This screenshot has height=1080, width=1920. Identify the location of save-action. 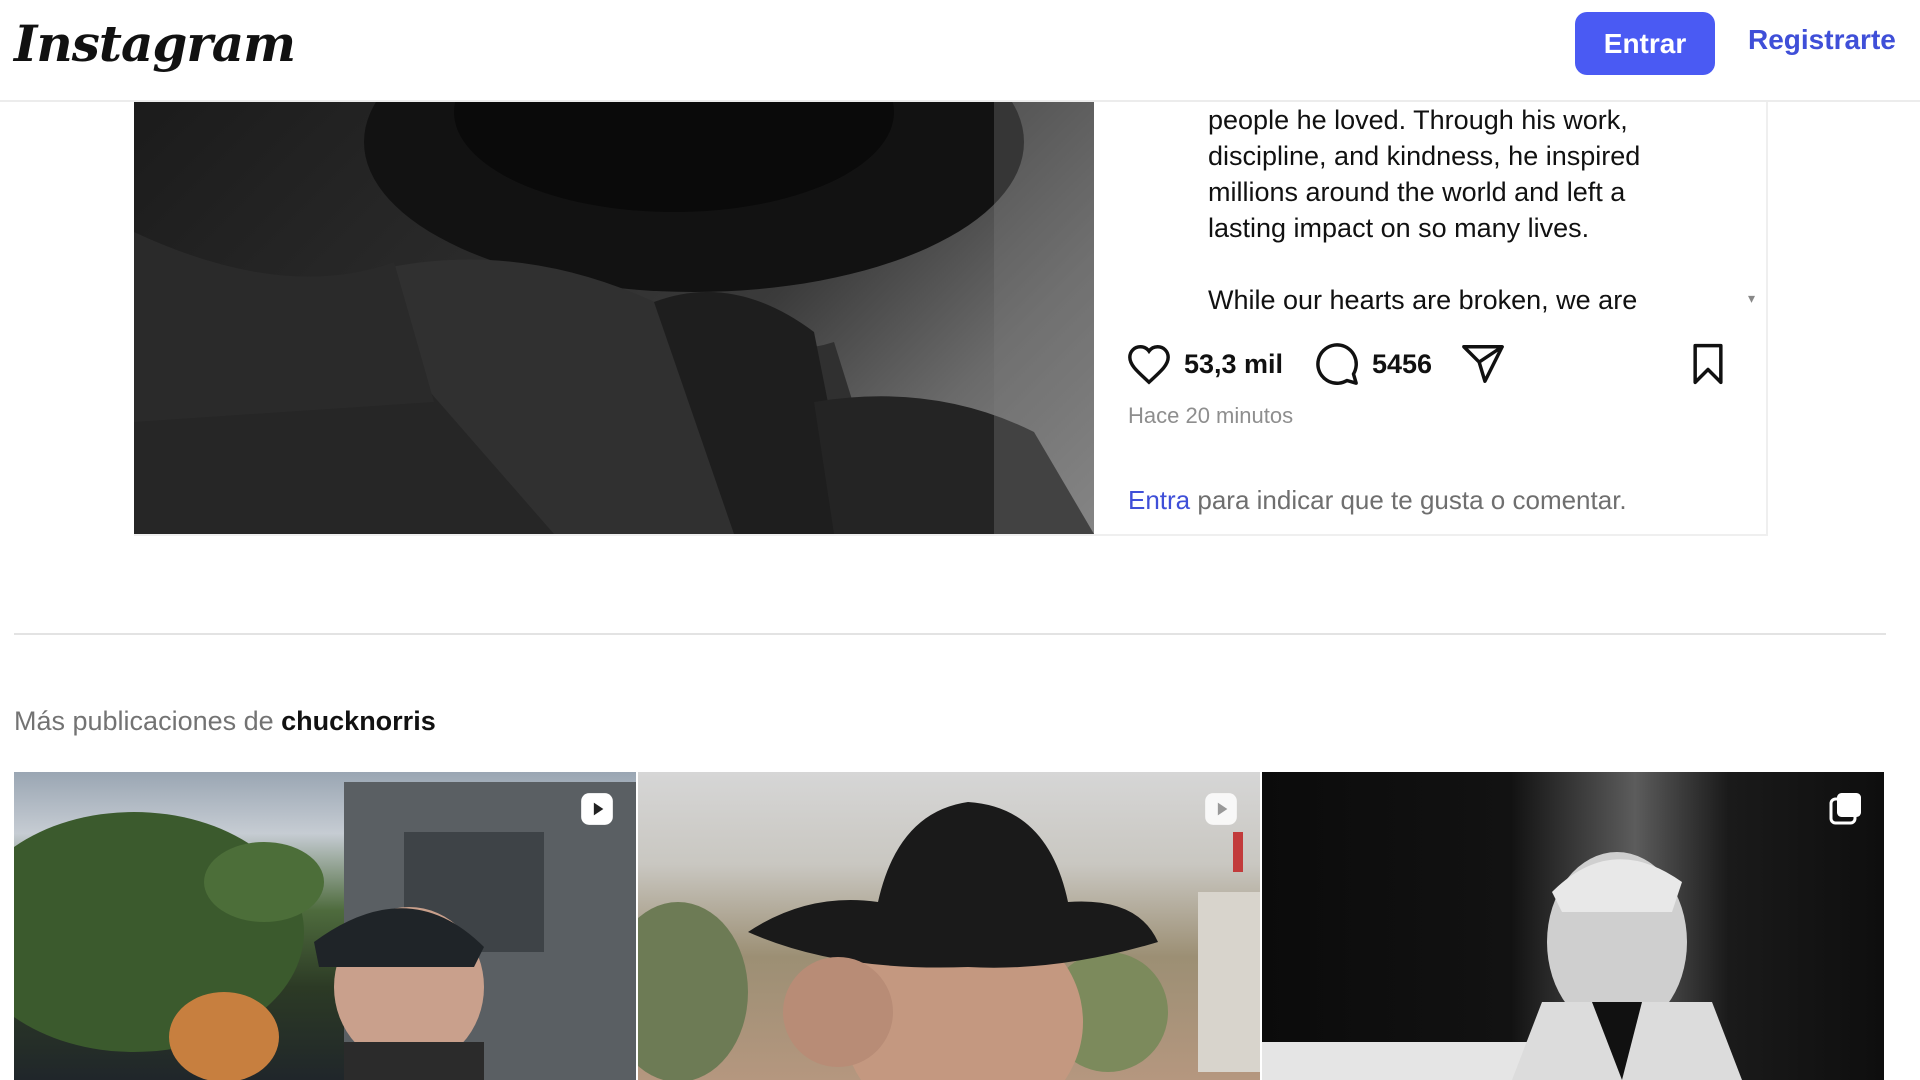
(1708, 364).